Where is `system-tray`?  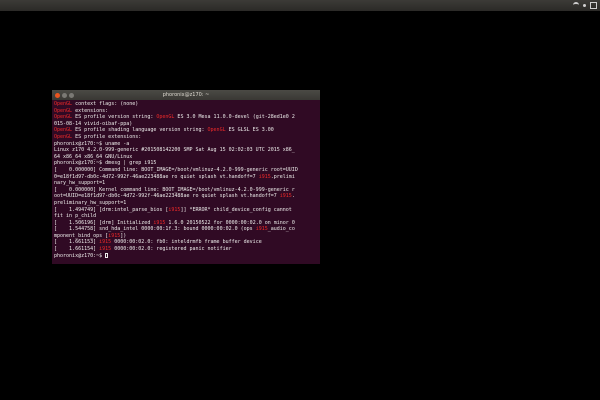 system-tray is located at coordinates (585, 5).